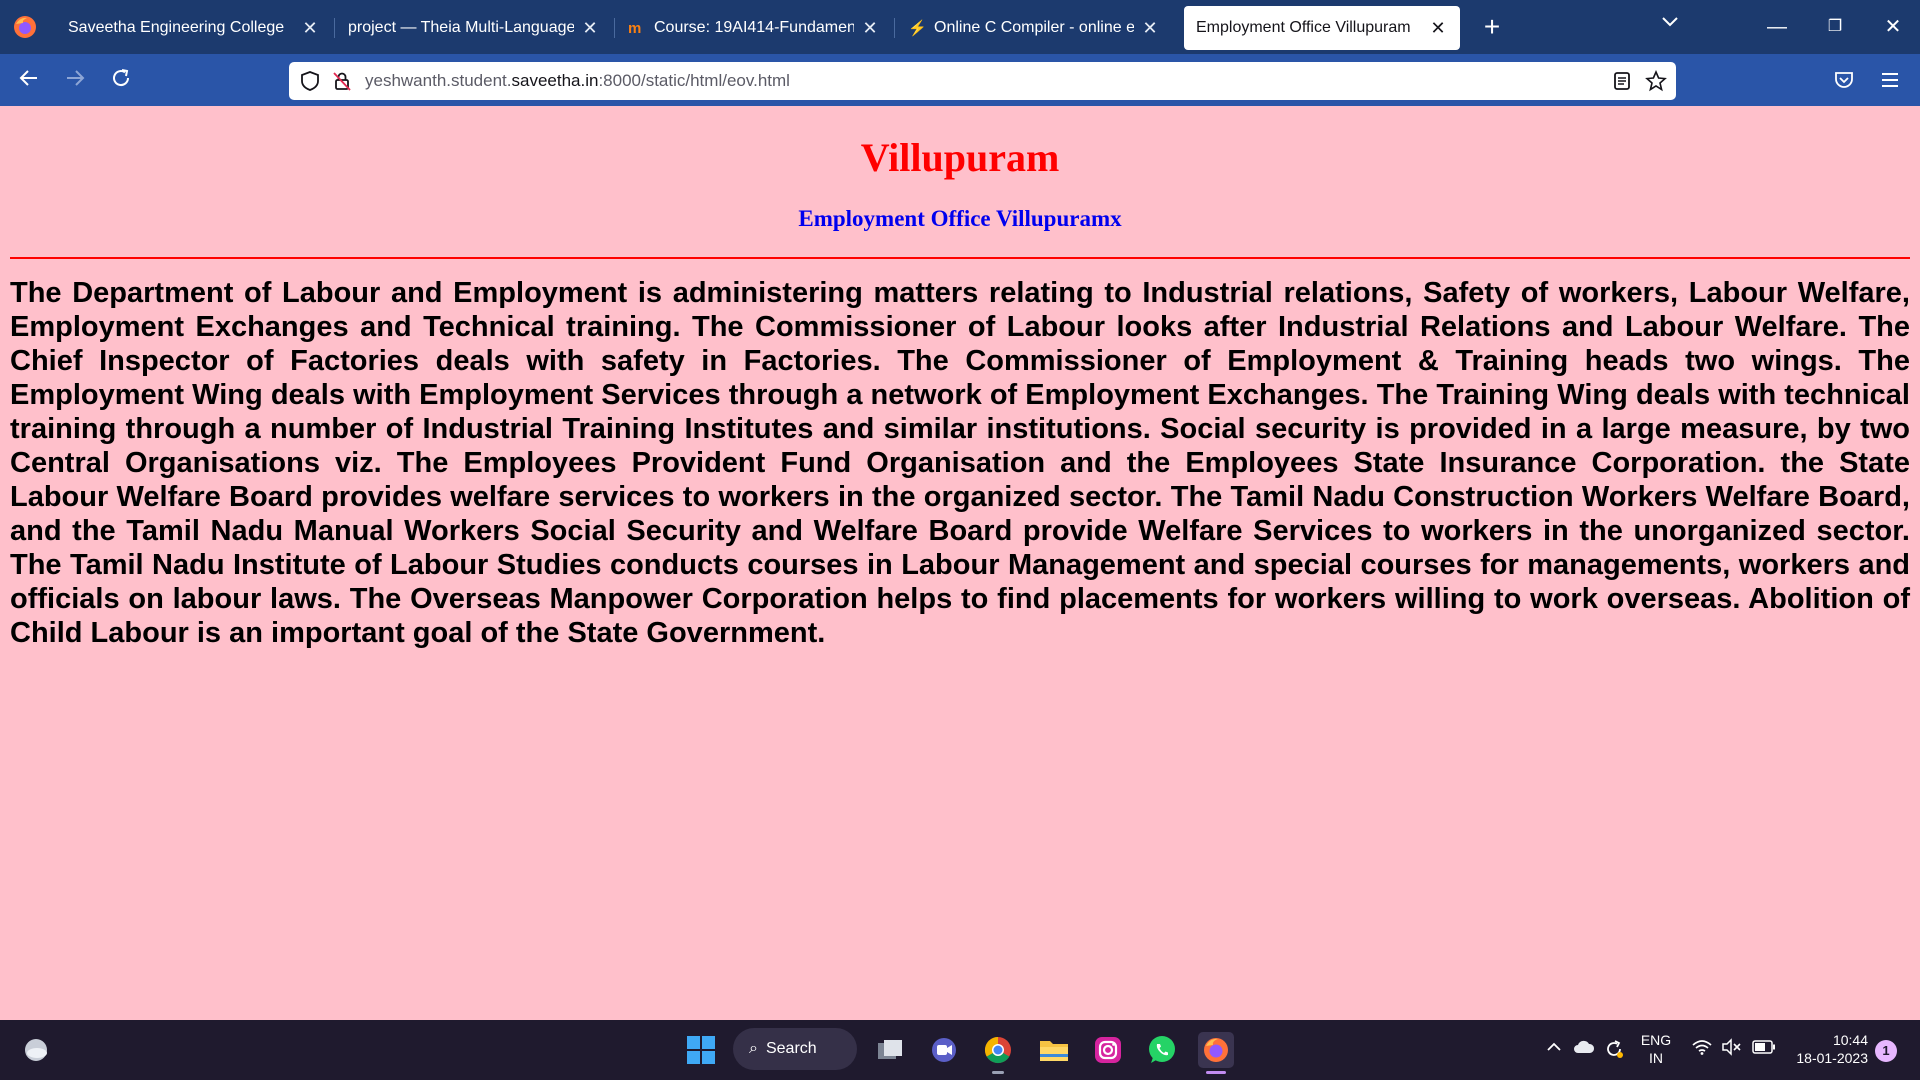  I want to click on whatsapp-button, so click(1162, 1050).